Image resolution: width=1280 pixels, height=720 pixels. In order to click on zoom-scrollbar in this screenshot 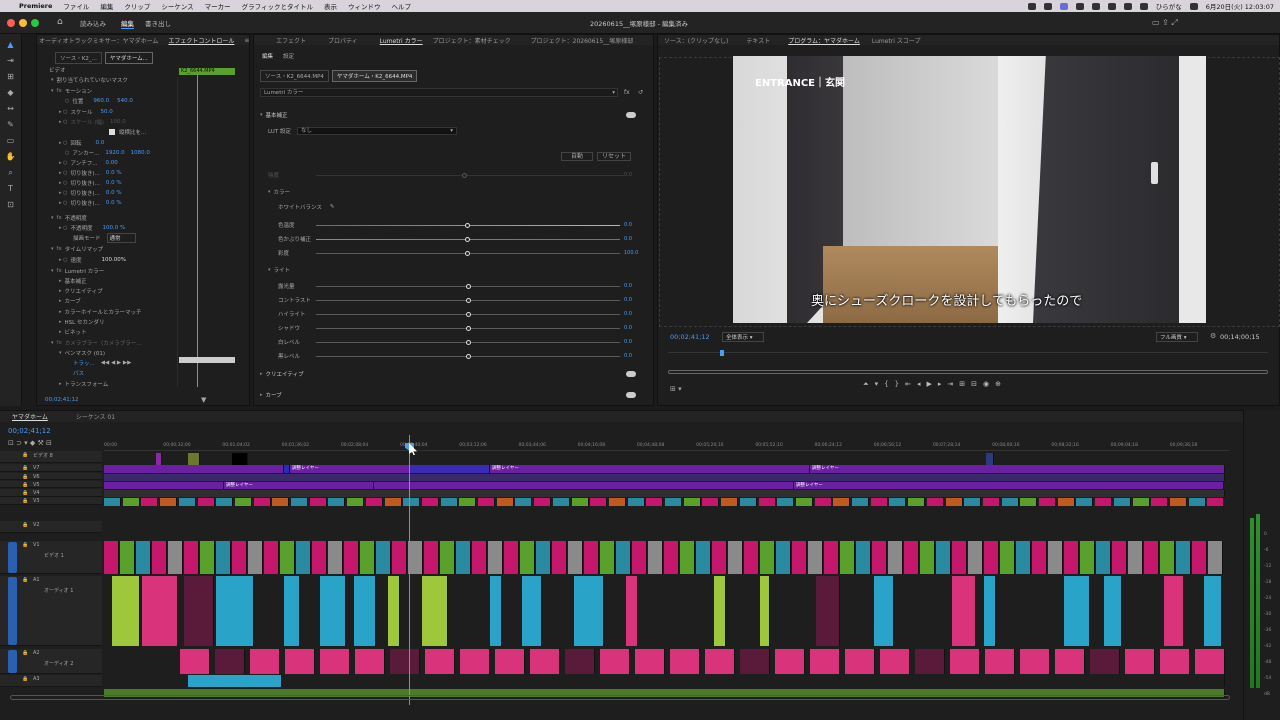, I will do `click(968, 372)`.